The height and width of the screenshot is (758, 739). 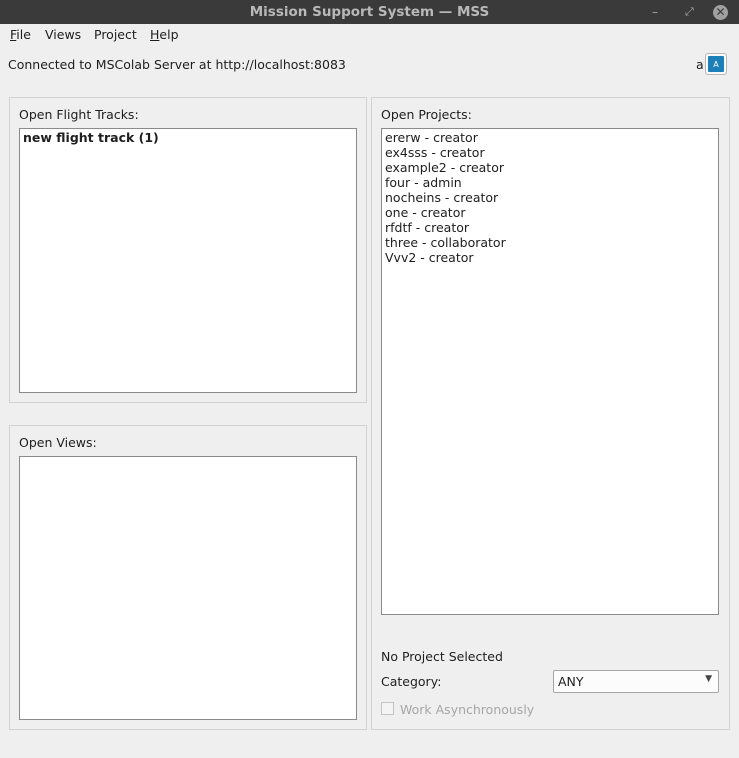 I want to click on user-avatar-button: A, so click(x=716, y=64).